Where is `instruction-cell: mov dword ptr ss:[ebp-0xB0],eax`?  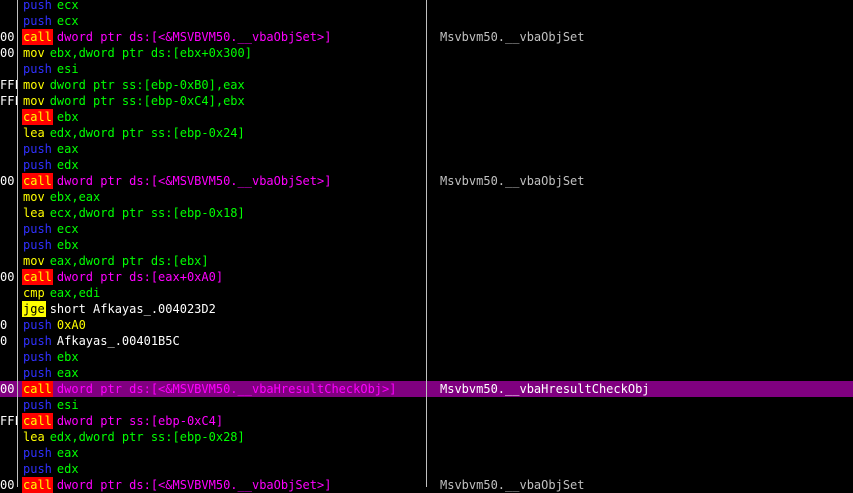 instruction-cell: mov dword ptr ss:[ebp-0xB0],eax is located at coordinates (133, 85).